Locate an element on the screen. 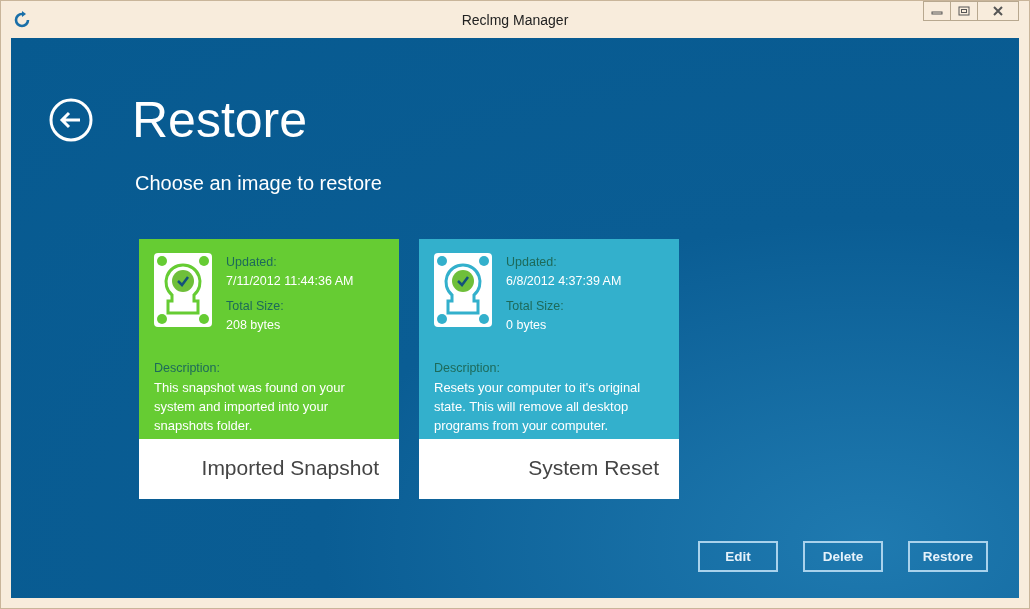  description-text: This snapshot was found on your system and imported into your snapshots folder. is located at coordinates (250, 407).